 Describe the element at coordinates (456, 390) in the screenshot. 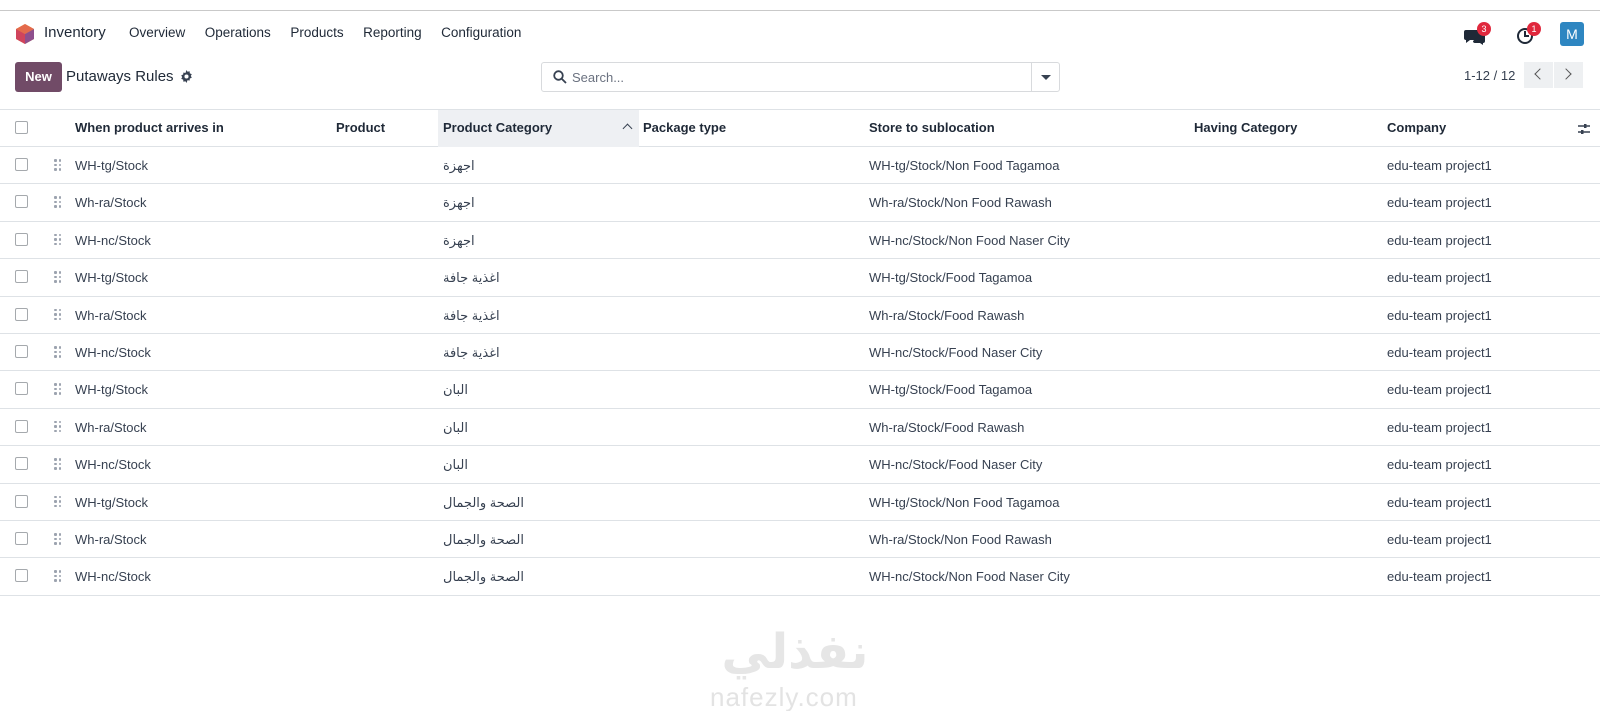

I see `cell-product-category: البان` at that location.